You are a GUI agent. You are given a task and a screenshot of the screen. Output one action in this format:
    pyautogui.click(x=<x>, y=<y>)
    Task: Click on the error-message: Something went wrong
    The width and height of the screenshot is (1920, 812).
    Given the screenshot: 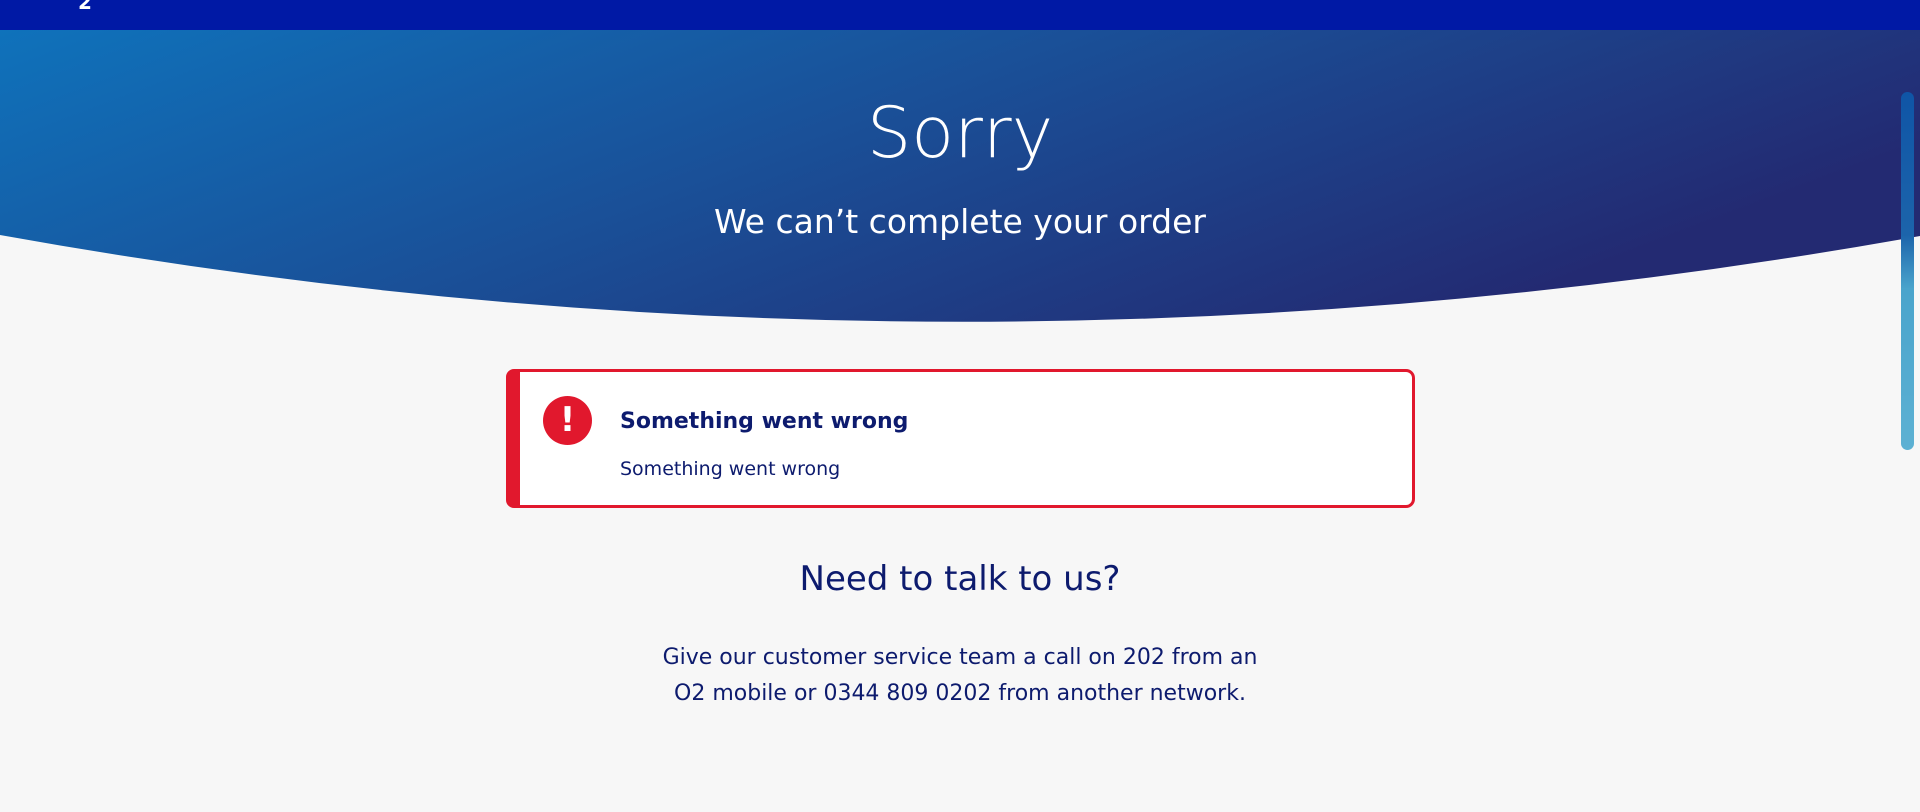 What is the action you would take?
    pyautogui.click(x=730, y=469)
    